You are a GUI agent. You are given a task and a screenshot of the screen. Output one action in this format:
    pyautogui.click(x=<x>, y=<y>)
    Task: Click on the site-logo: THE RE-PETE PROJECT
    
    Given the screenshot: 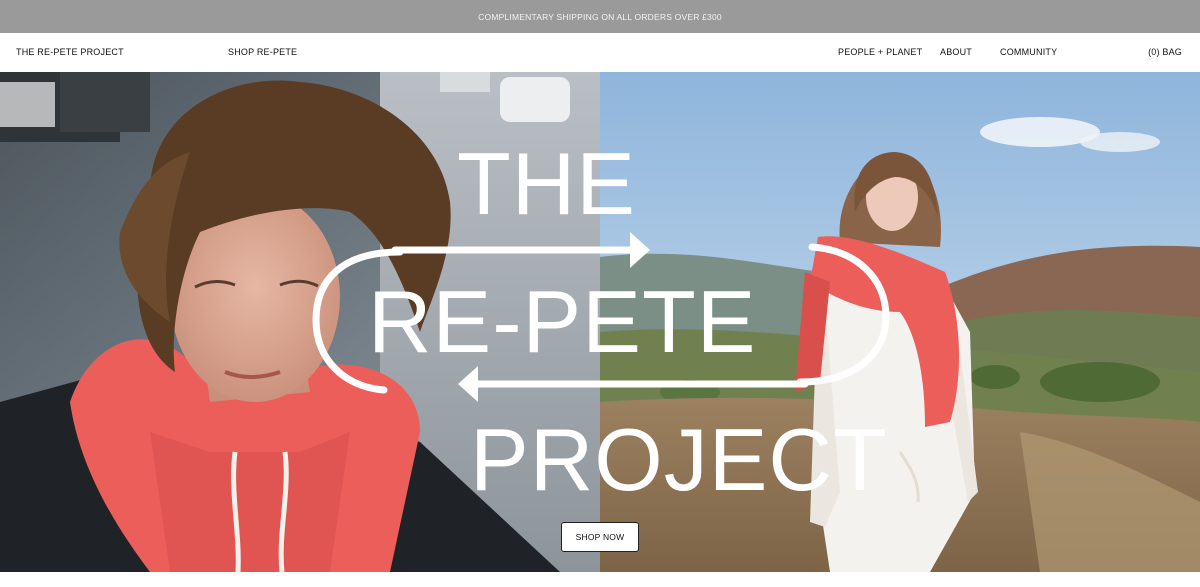 What is the action you would take?
    pyautogui.click(x=70, y=52)
    